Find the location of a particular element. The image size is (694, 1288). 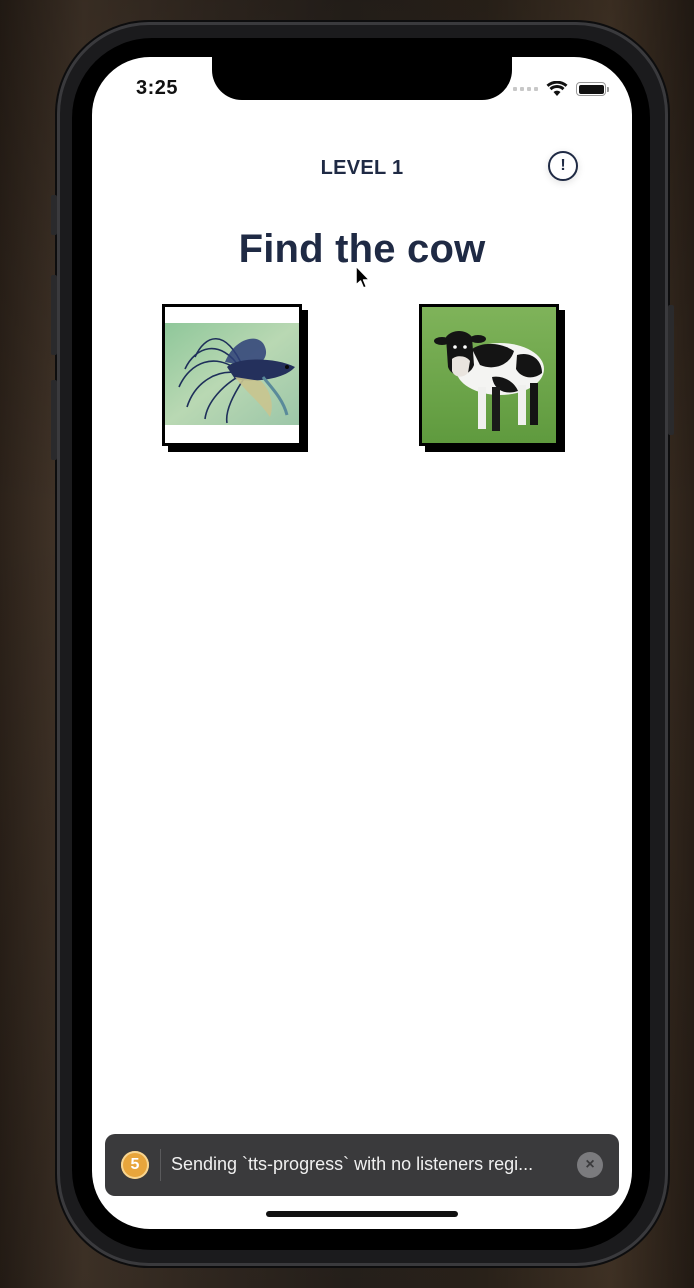

volume-up-button is located at coordinates (54, 315).